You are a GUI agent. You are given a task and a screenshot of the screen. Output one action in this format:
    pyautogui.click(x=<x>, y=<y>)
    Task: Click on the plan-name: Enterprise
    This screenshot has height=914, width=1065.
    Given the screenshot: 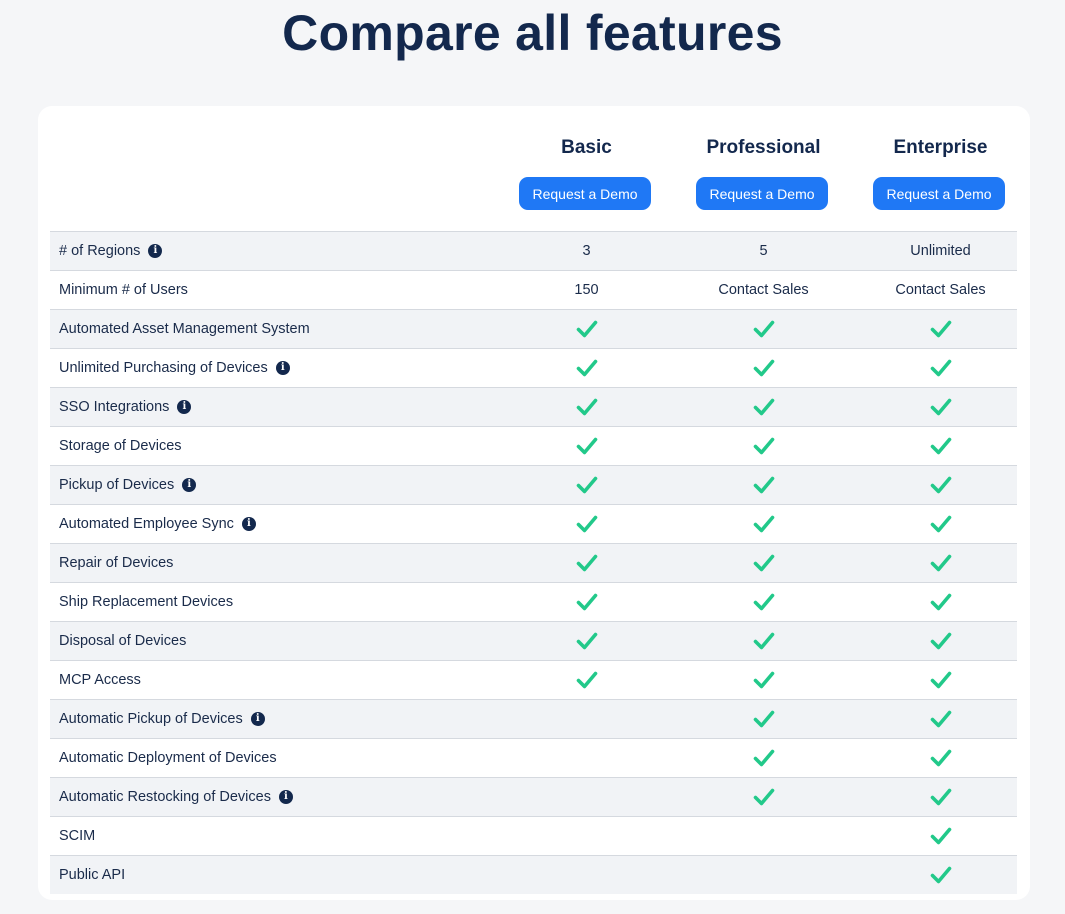 What is the action you would take?
    pyautogui.click(x=940, y=147)
    